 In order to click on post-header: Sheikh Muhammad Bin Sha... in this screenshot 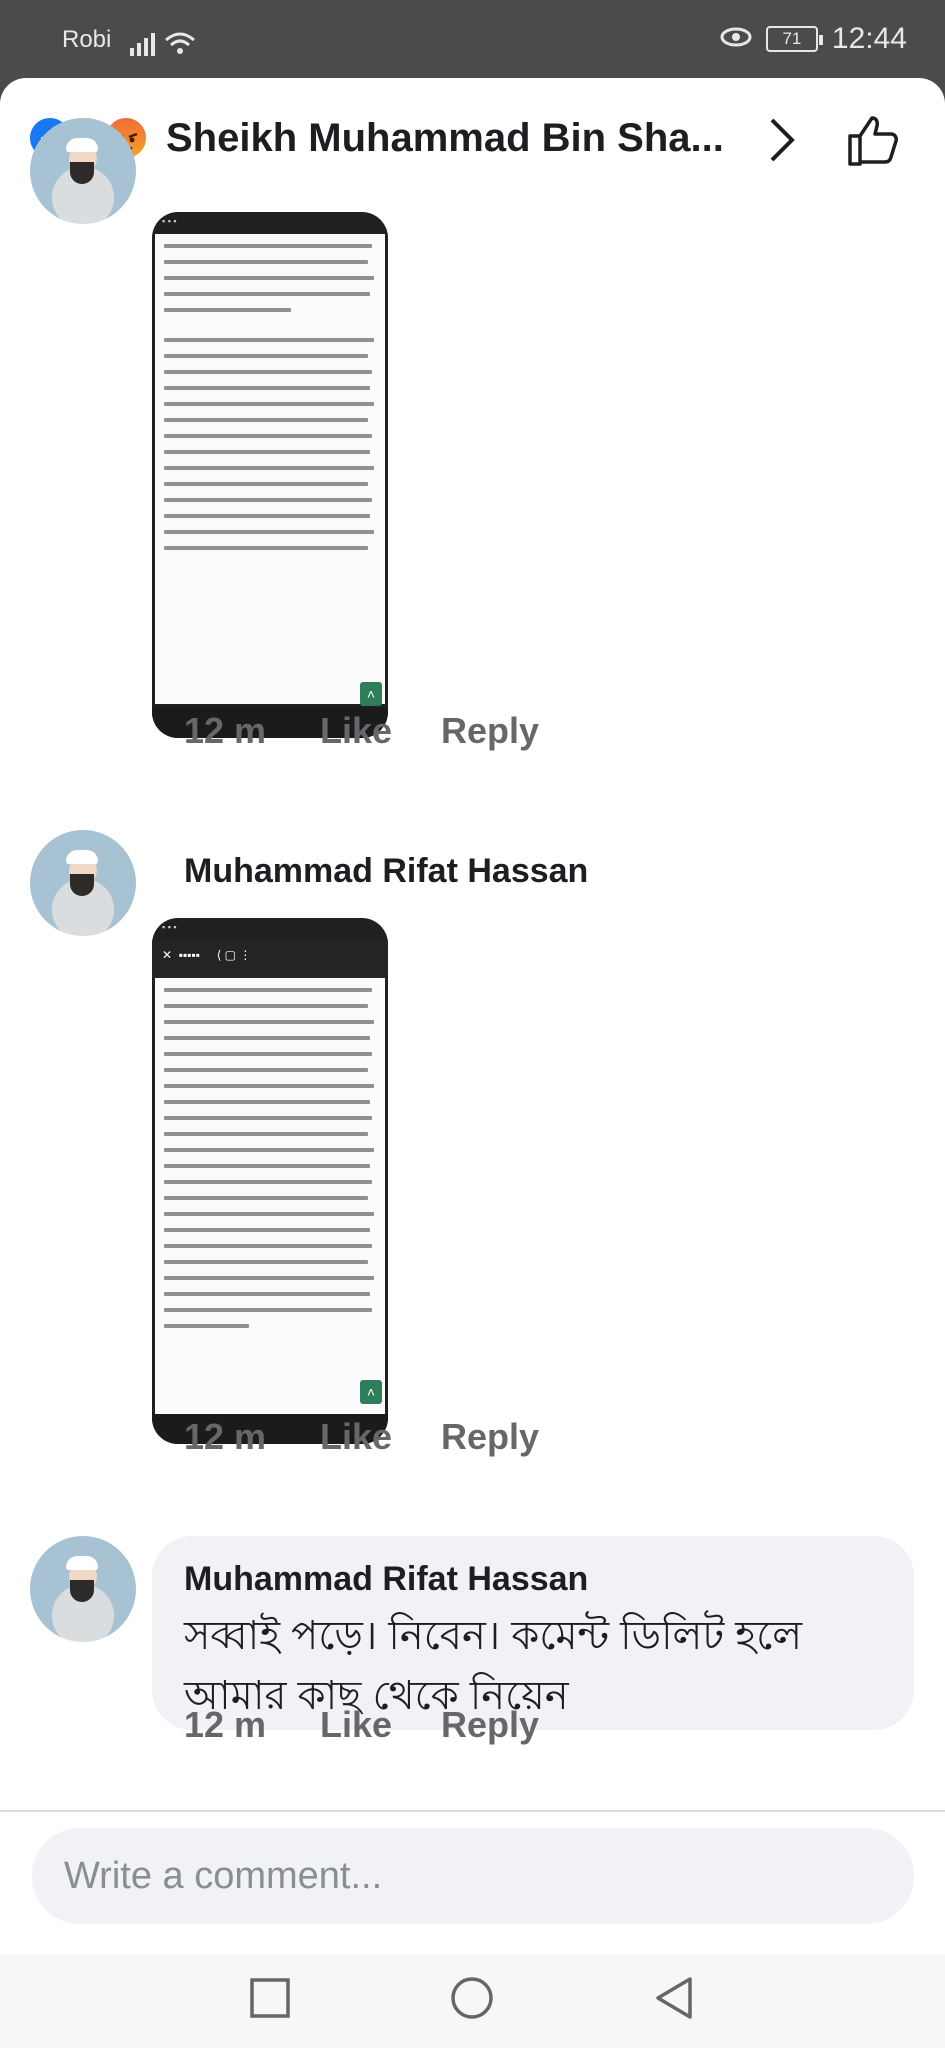, I will do `click(472, 133)`.